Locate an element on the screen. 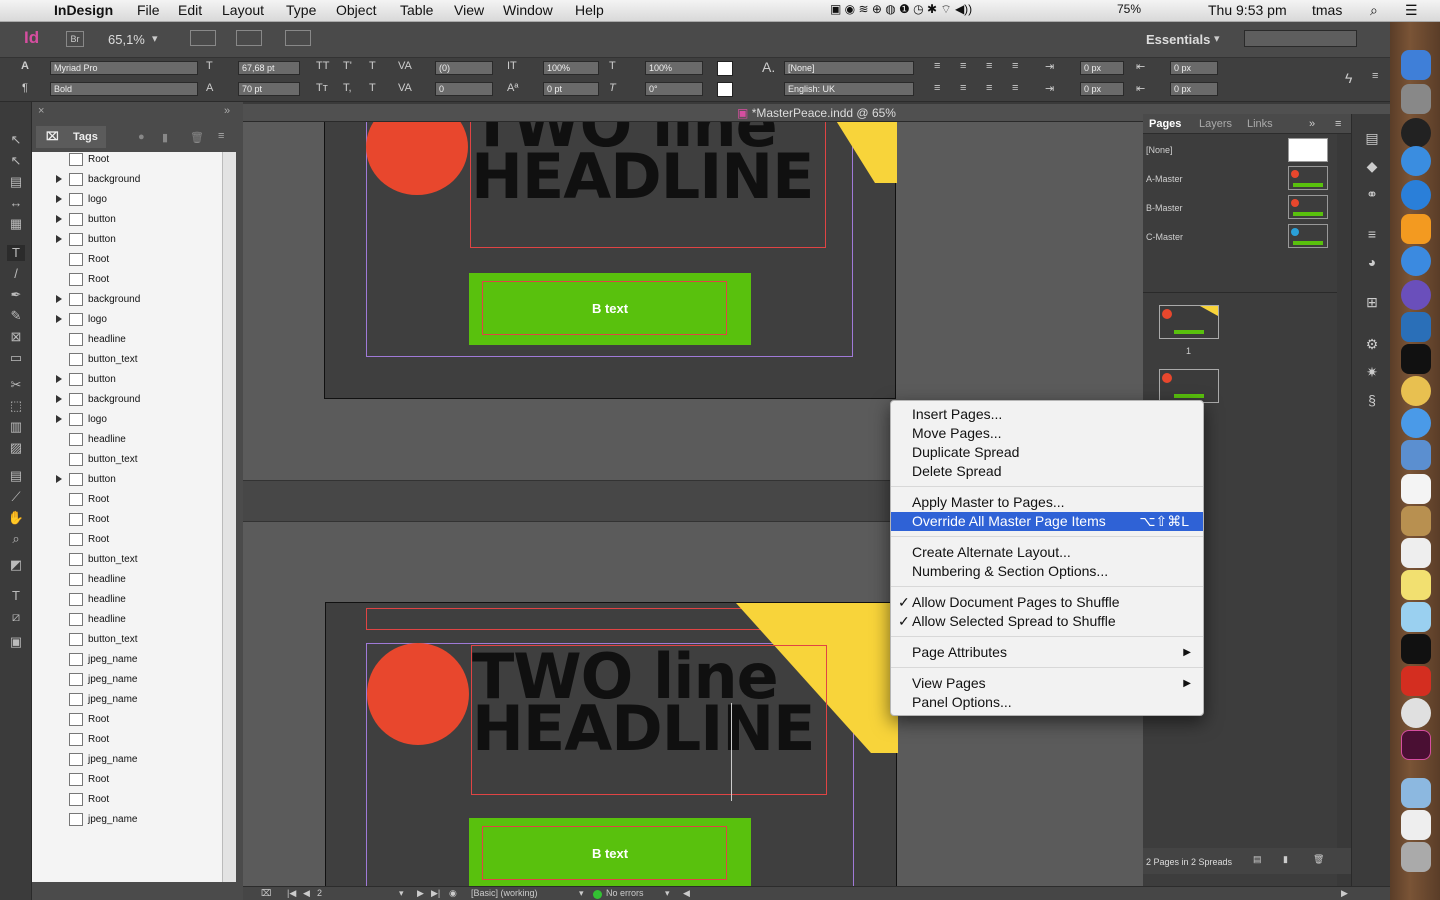 The width and height of the screenshot is (1440, 900). character-style-field: [None] is located at coordinates (849, 68).